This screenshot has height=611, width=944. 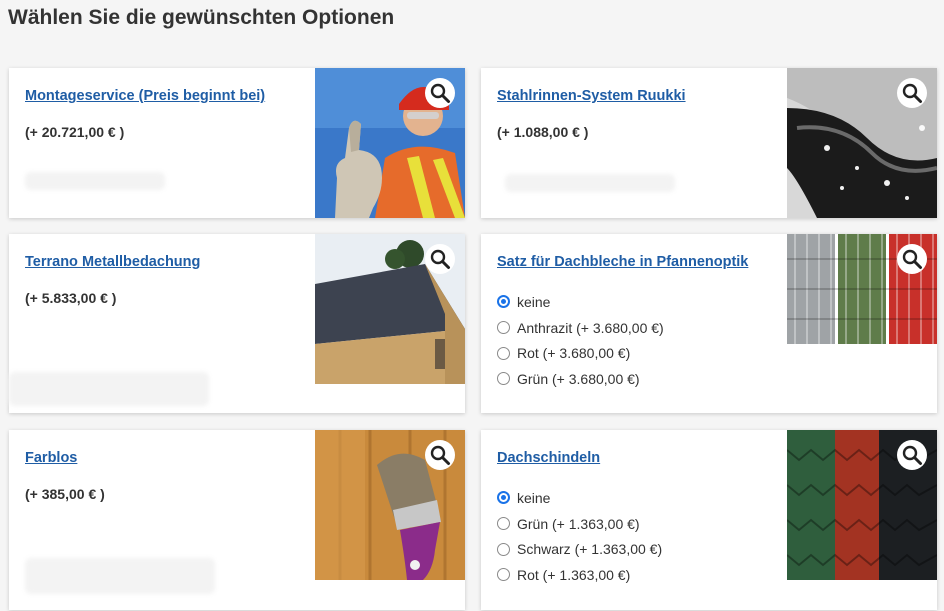 What do you see at coordinates (580, 328) in the screenshot?
I see `radio-option-anthrazit: Anthrazit (+ 3.680,00 €)` at bounding box center [580, 328].